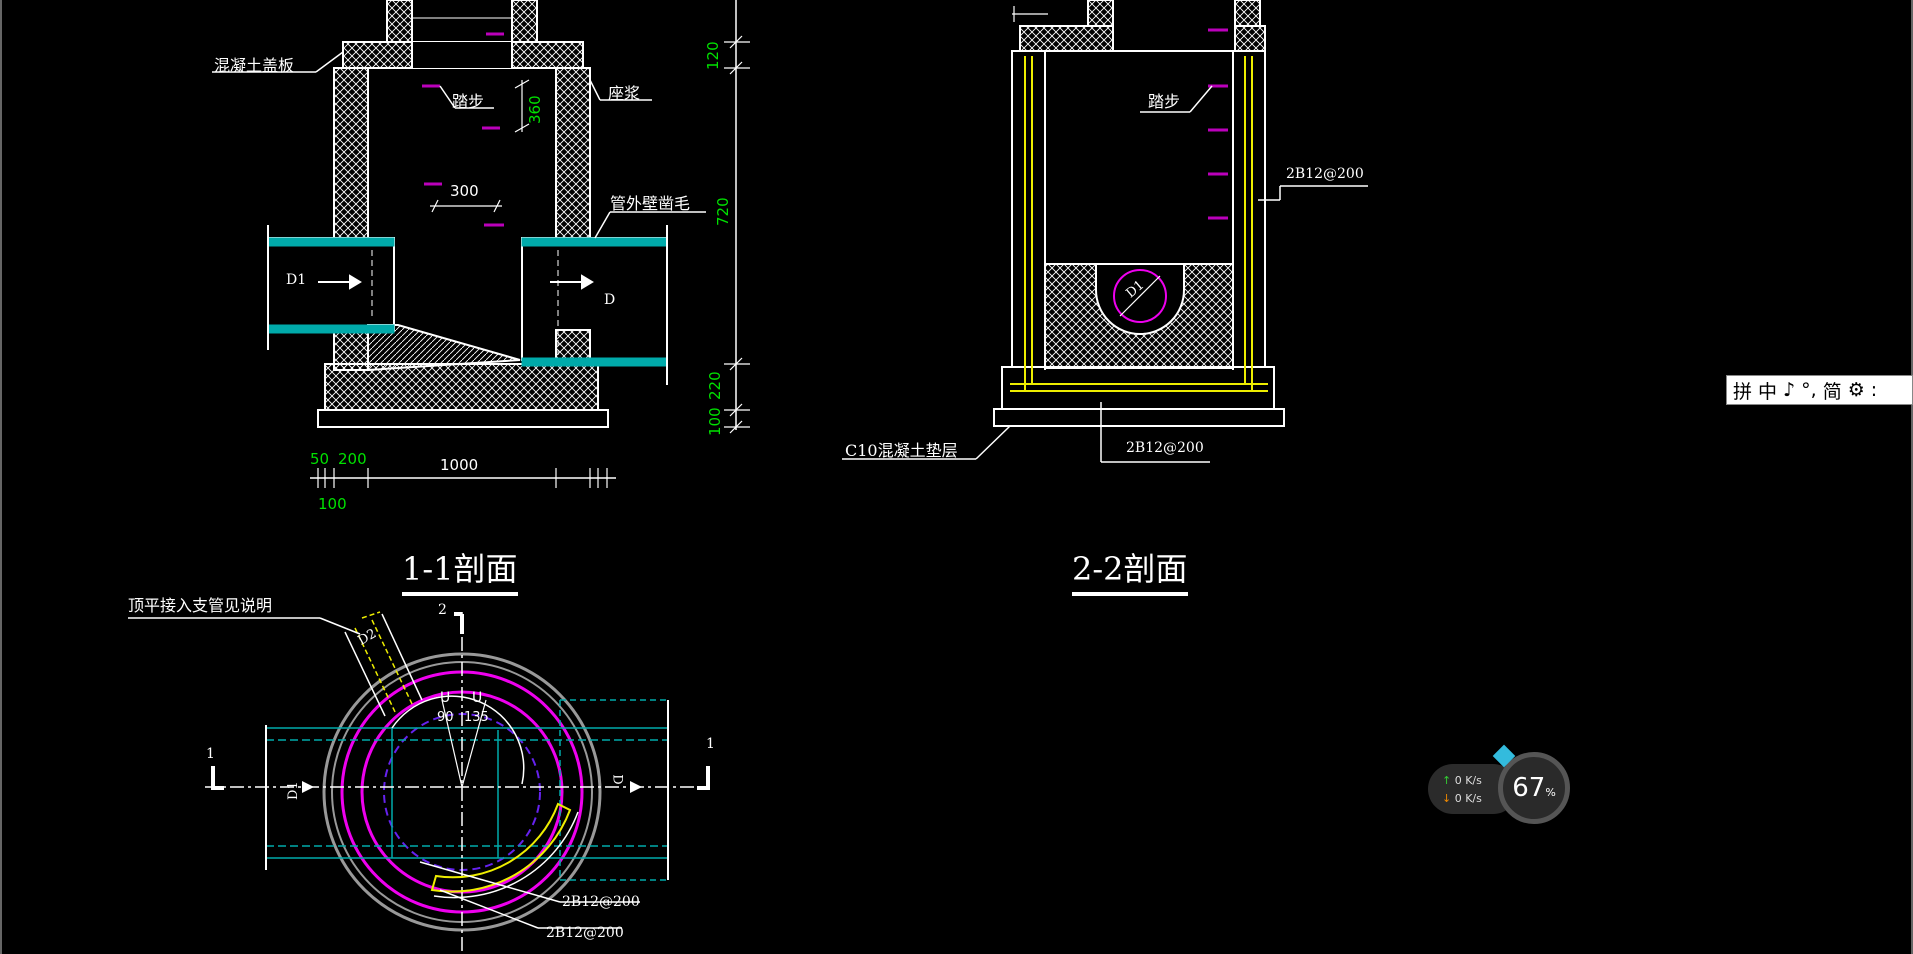 The height and width of the screenshot is (954, 1913). I want to click on ime-pinyin-icon: 拼, so click(1742, 390).